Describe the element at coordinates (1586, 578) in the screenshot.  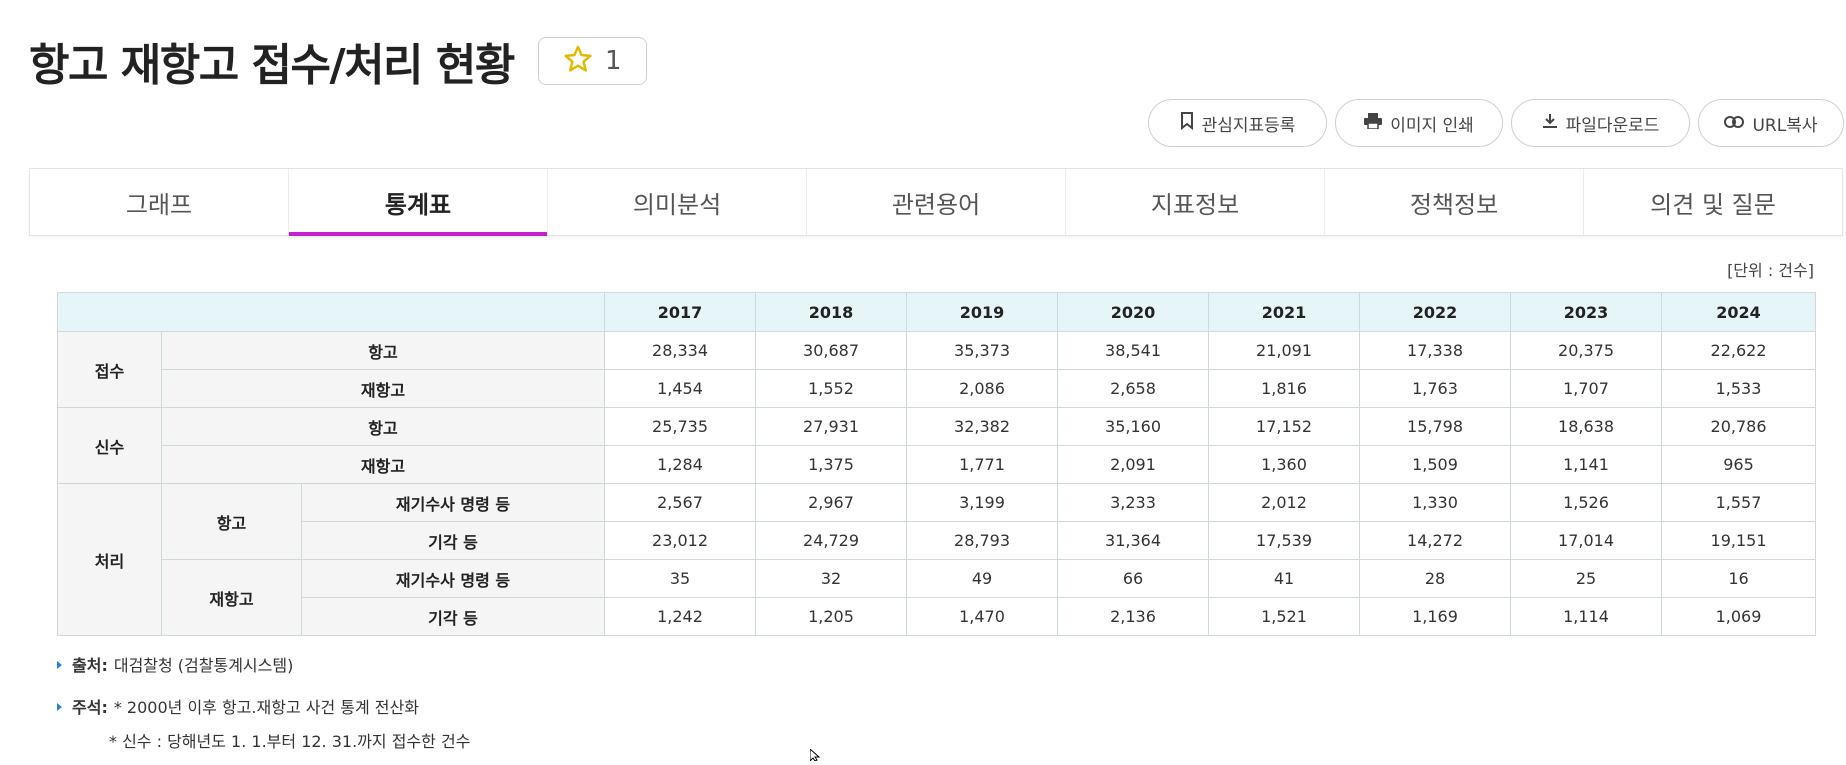
I see `table-cell: 25` at that location.